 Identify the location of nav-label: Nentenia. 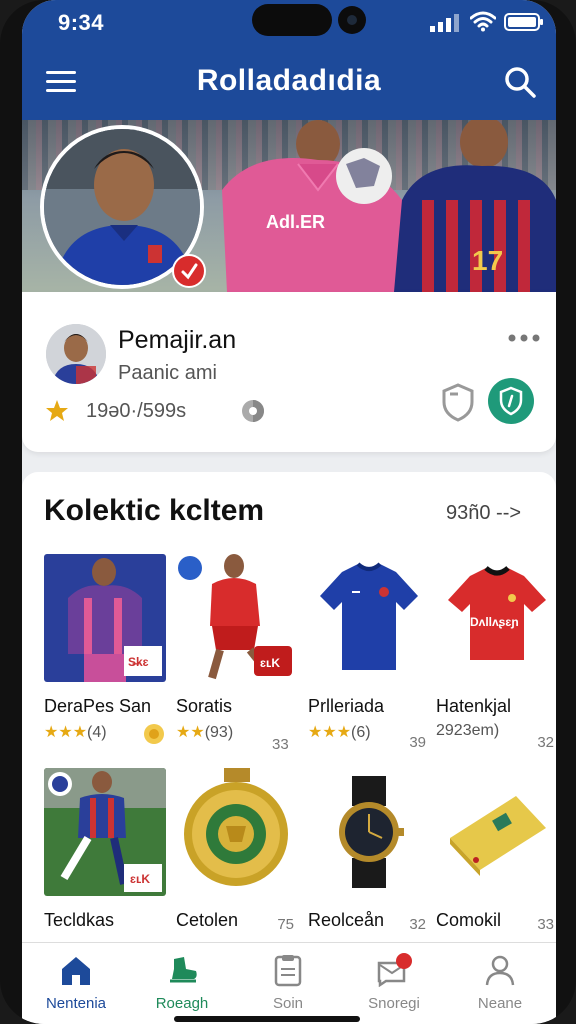
(76, 1003).